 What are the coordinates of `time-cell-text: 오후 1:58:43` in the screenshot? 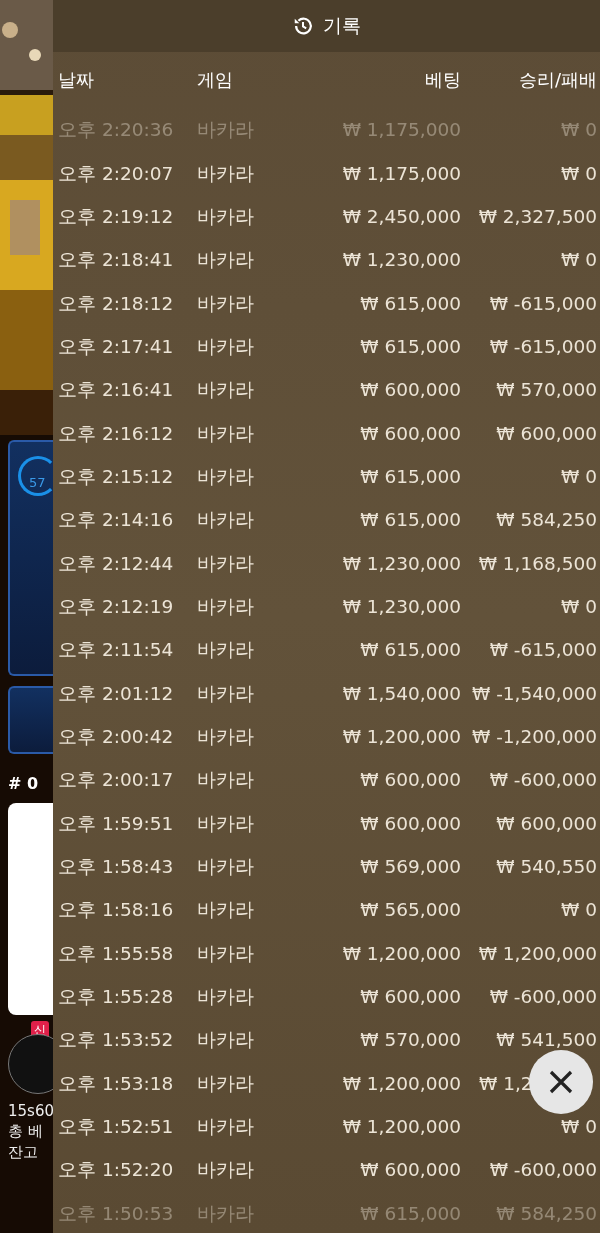 It's located at (116, 867).